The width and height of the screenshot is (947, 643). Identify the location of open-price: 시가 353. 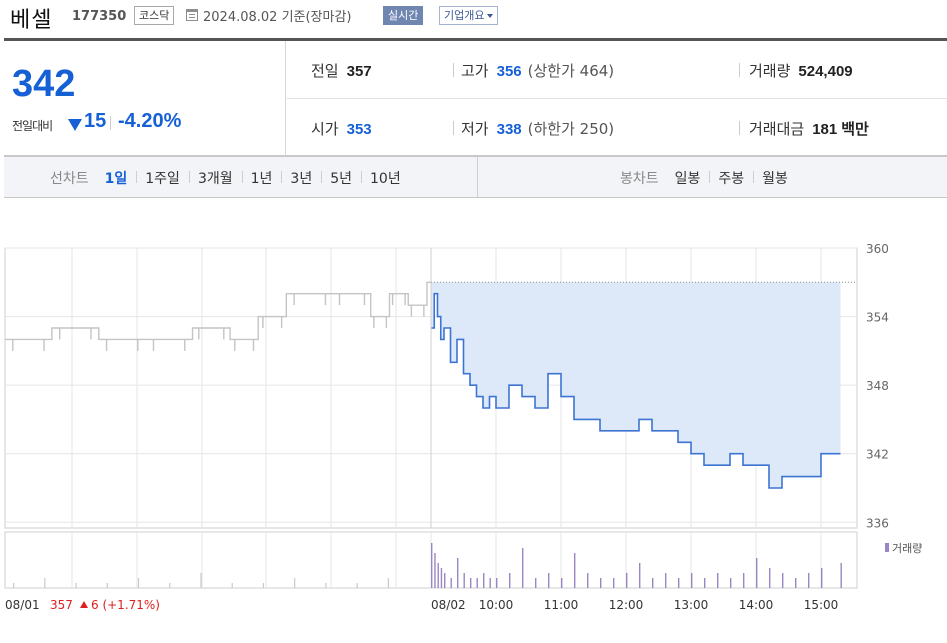
(341, 128).